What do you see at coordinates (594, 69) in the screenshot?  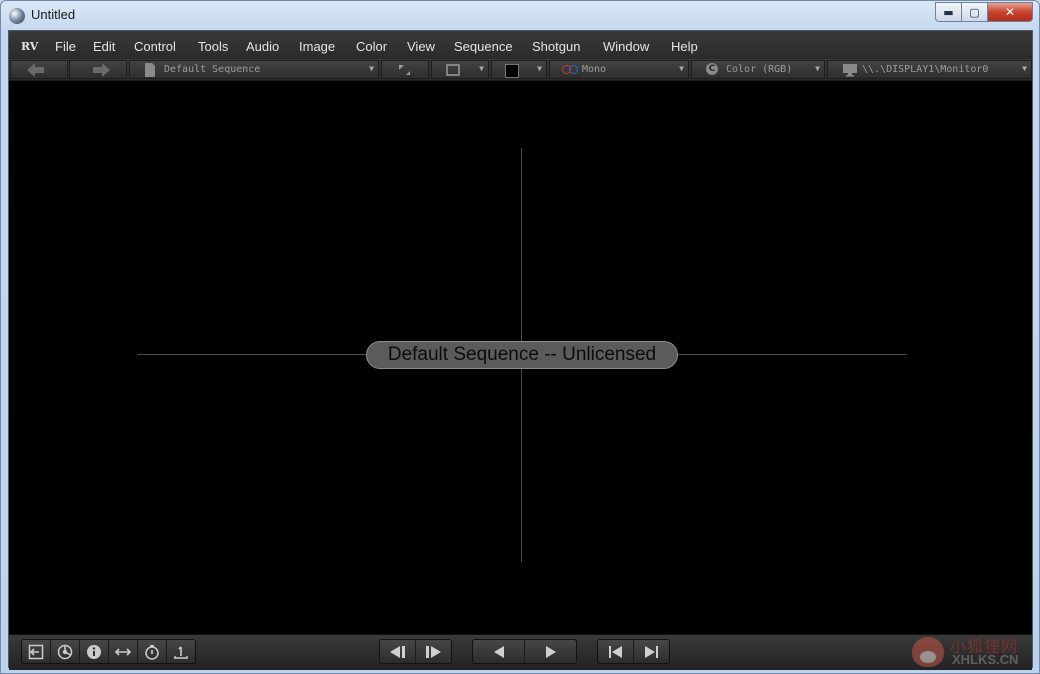 I see `stereo-label: Mono` at bounding box center [594, 69].